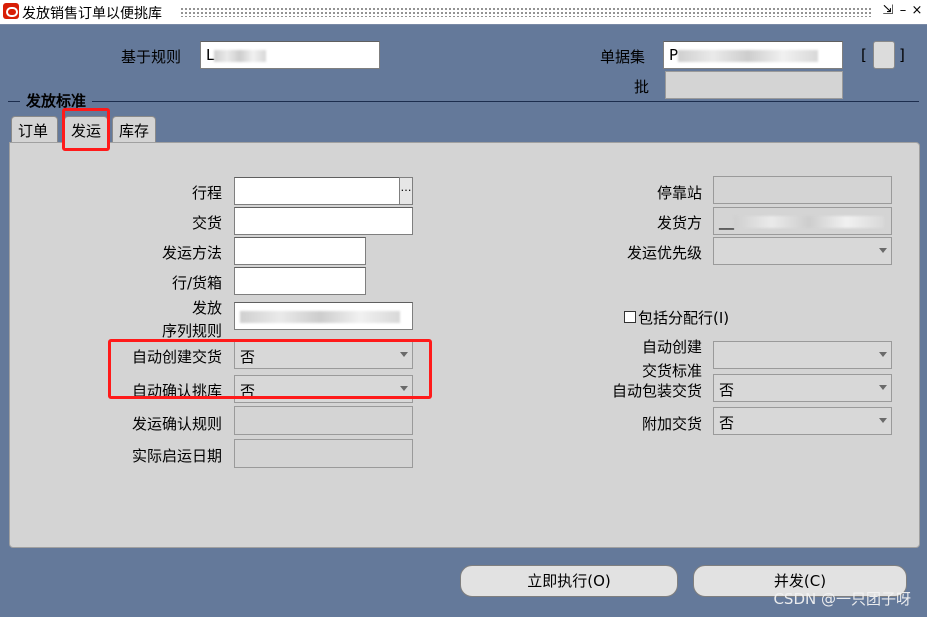  I want to click on ship-method-label: 发运方法, so click(191, 253).